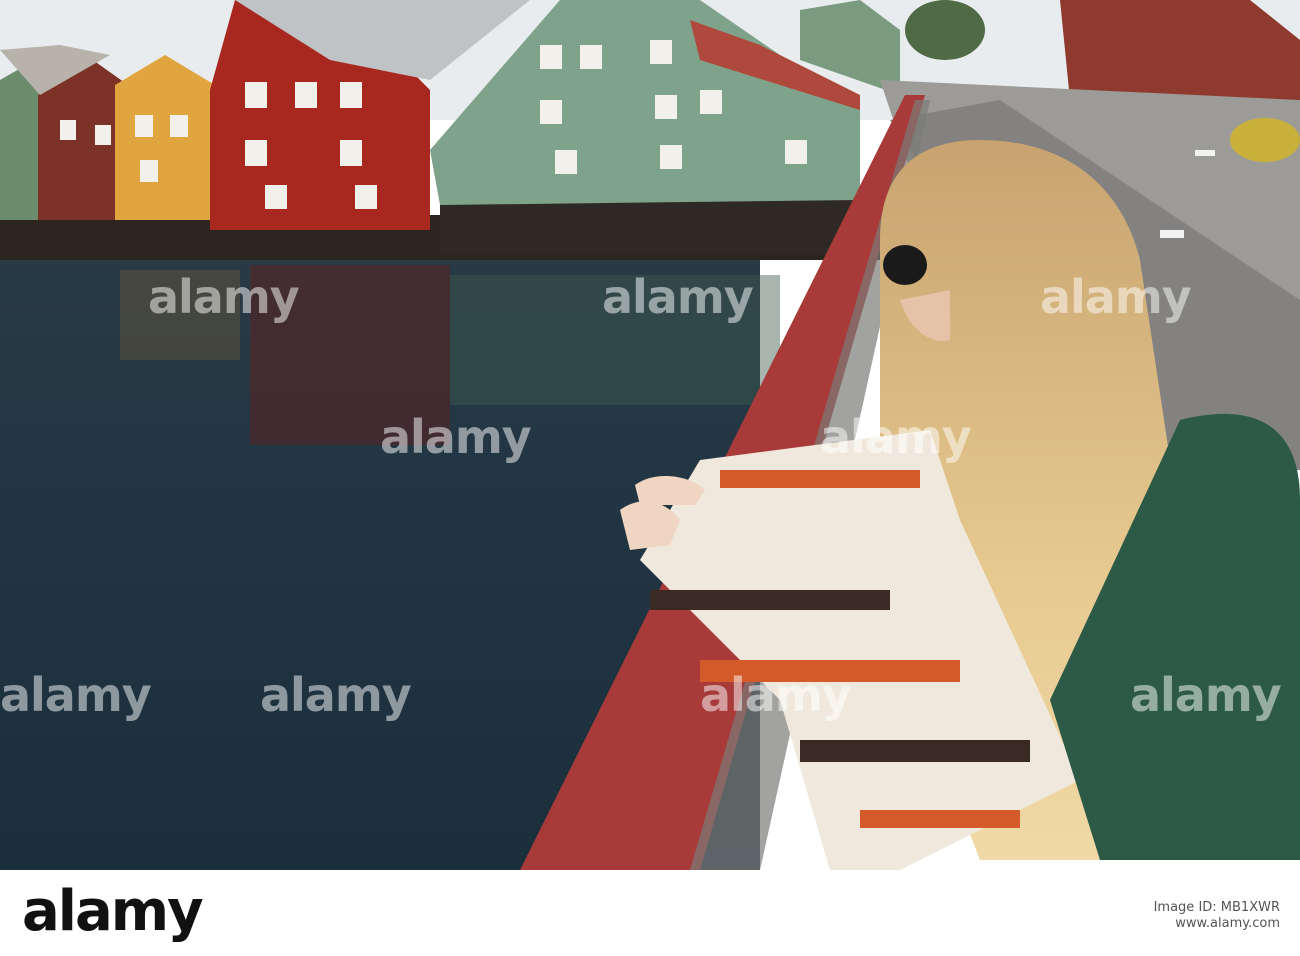  What do you see at coordinates (1265, 140) in the screenshot?
I see `flower-planter` at bounding box center [1265, 140].